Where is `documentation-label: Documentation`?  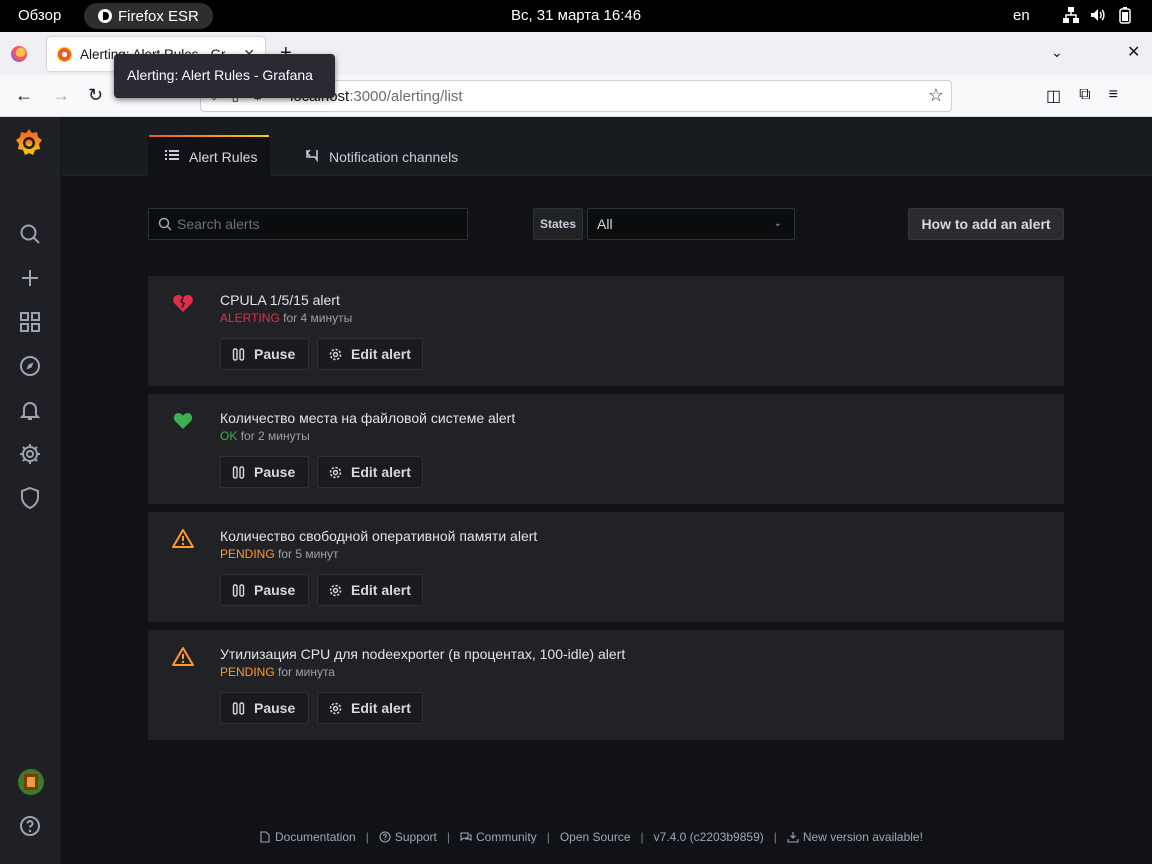
documentation-label: Documentation is located at coordinates (315, 837).